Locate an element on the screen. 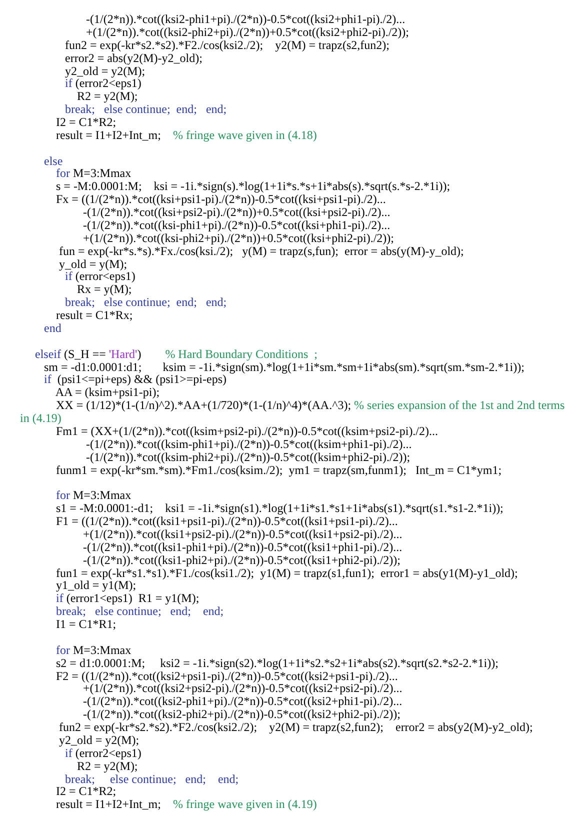 The image size is (565, 840). code-line: end is located at coordinates (52, 328).